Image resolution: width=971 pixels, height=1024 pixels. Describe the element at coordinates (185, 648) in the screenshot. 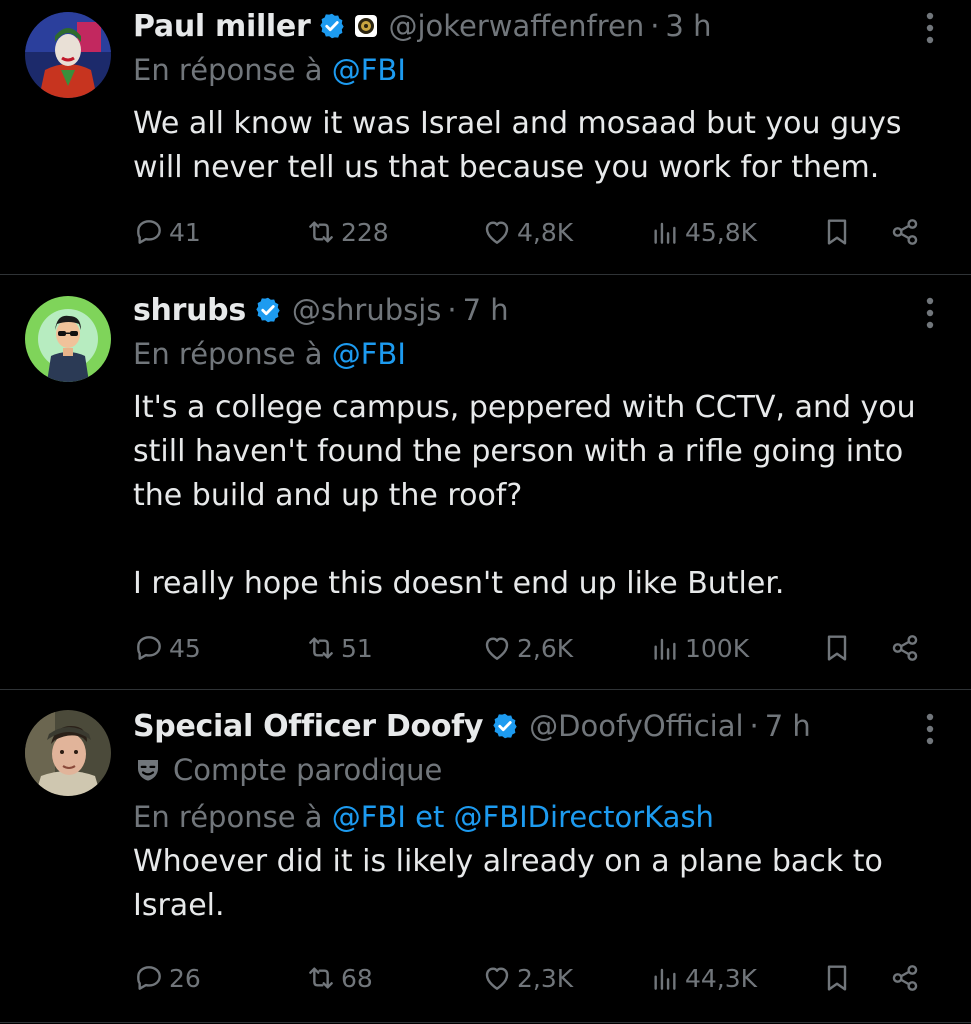

I see `reply-count: 45` at that location.